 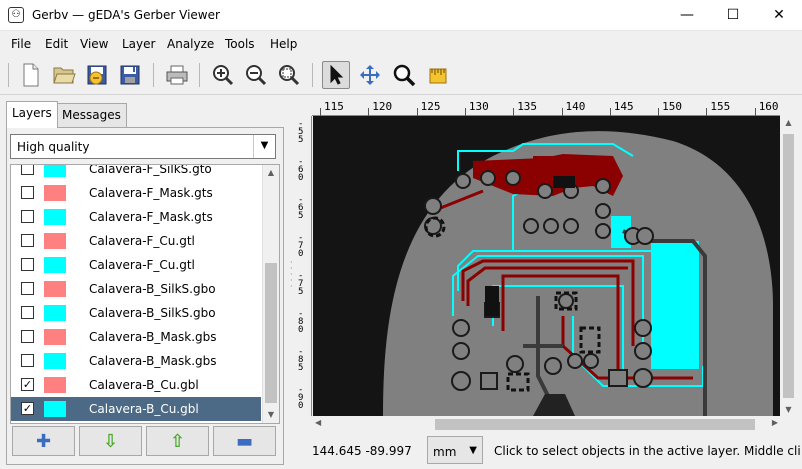 I want to click on menu-edit: Edit, so click(x=56, y=44).